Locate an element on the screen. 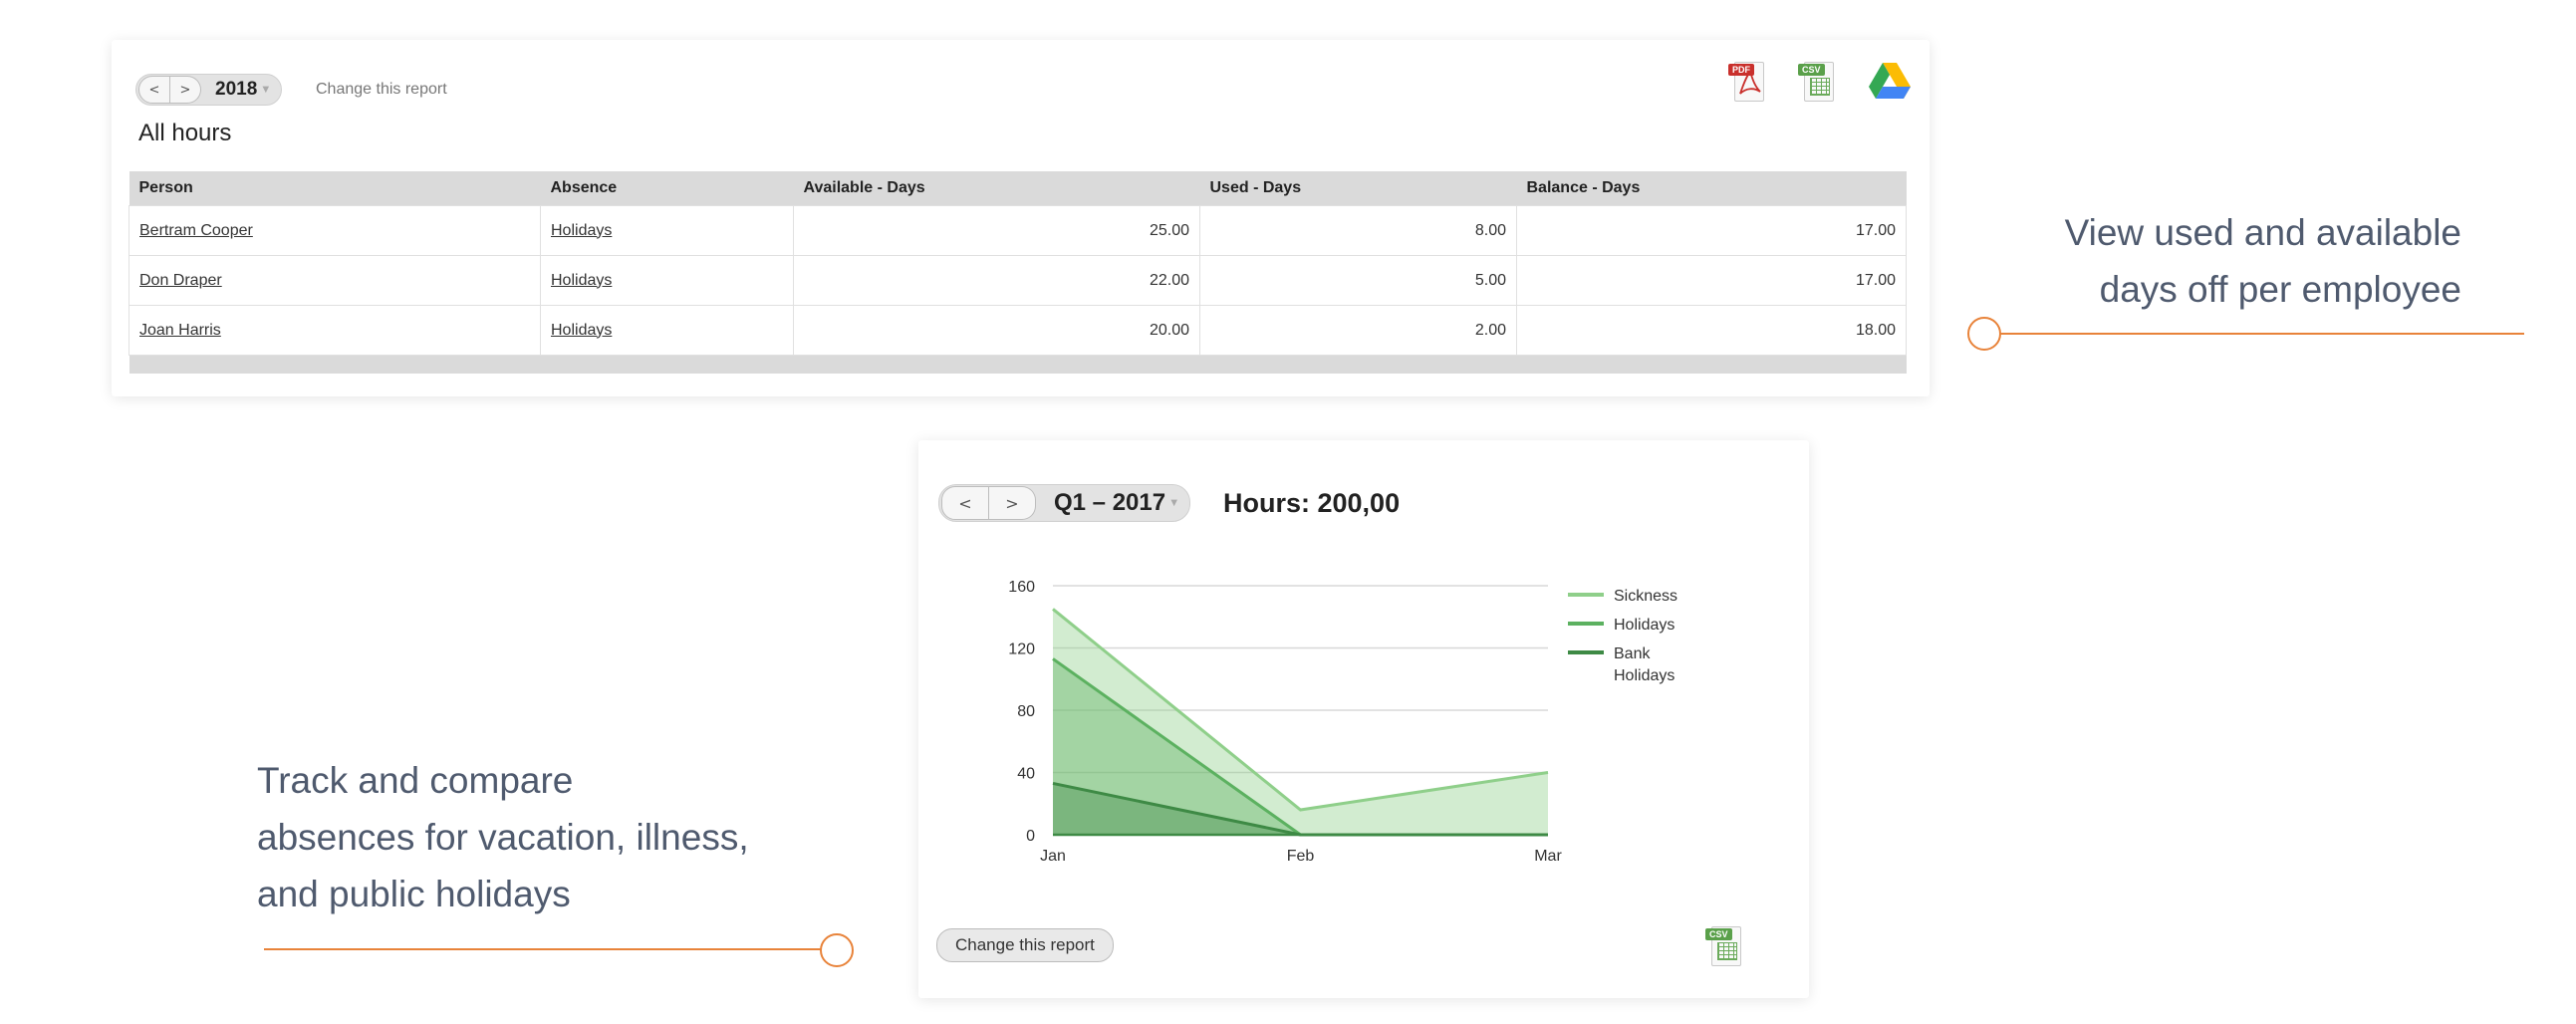  google-drive-icon is located at coordinates (1889, 81).